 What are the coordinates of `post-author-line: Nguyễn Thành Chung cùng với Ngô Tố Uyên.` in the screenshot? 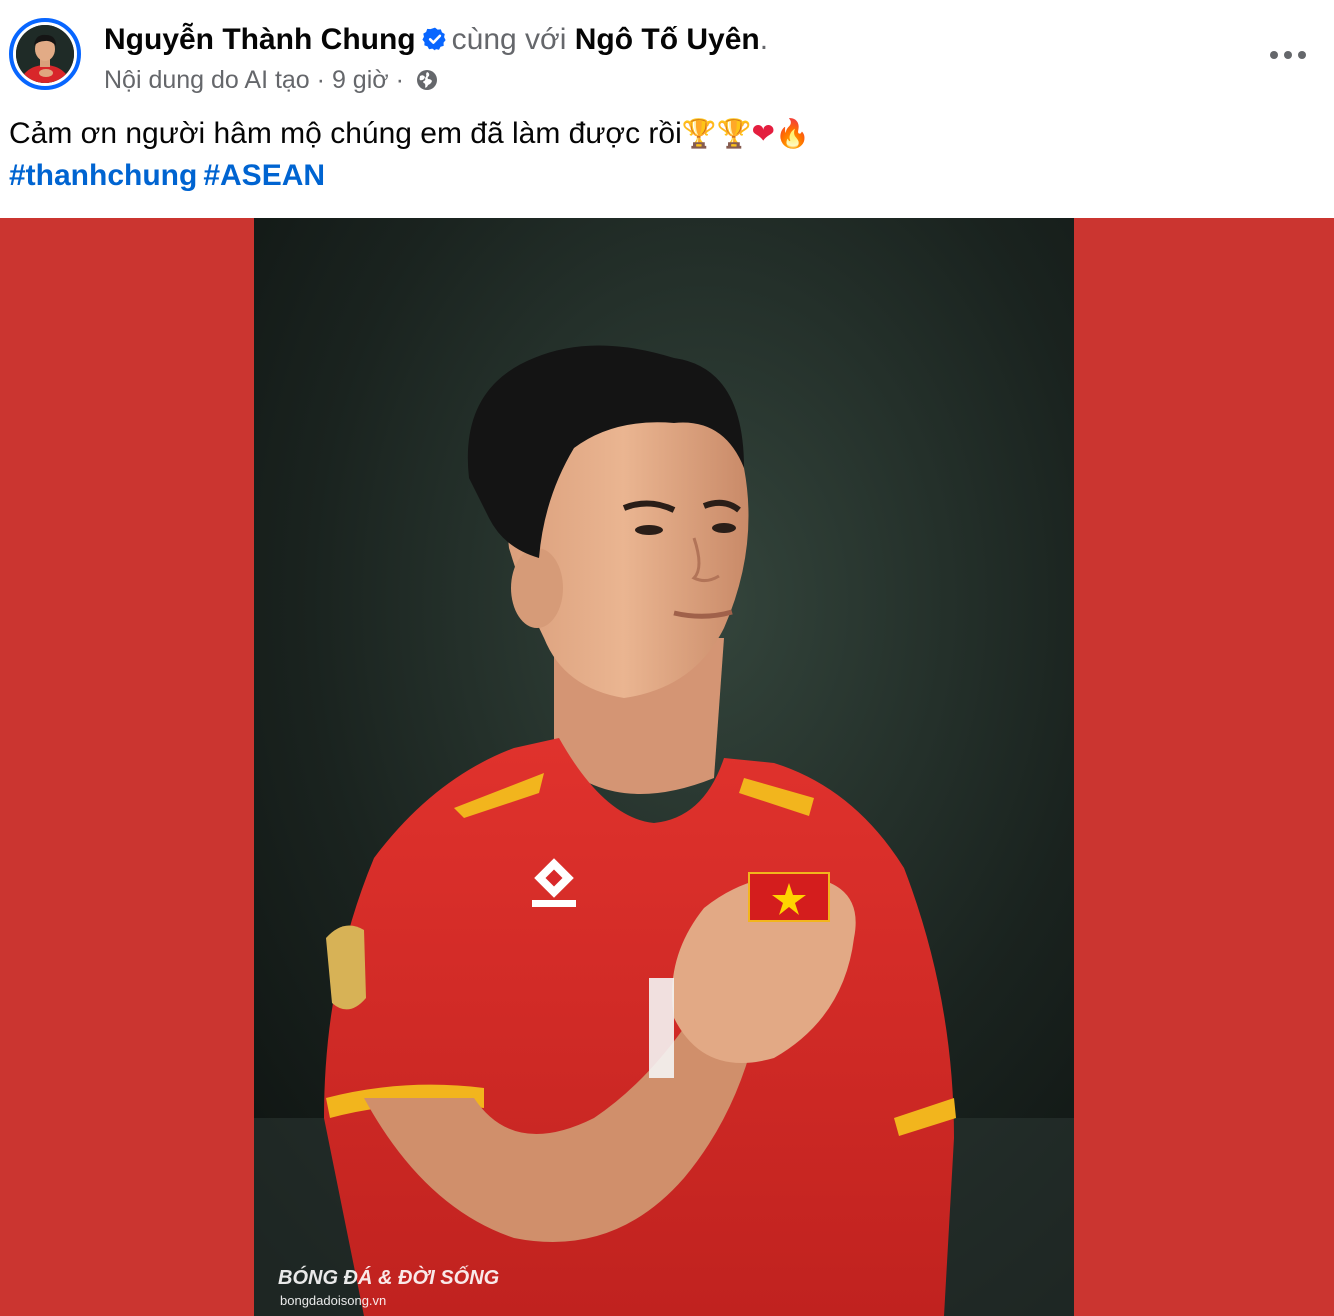 It's located at (436, 40).